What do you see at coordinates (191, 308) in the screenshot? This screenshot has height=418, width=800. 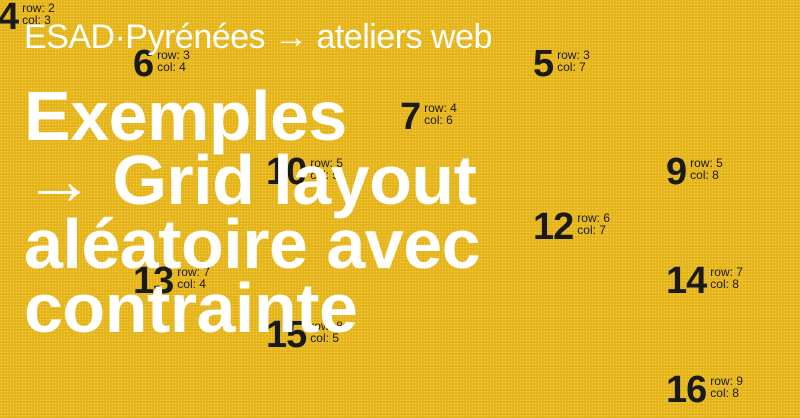 I see `title-line: contrainte` at bounding box center [191, 308].